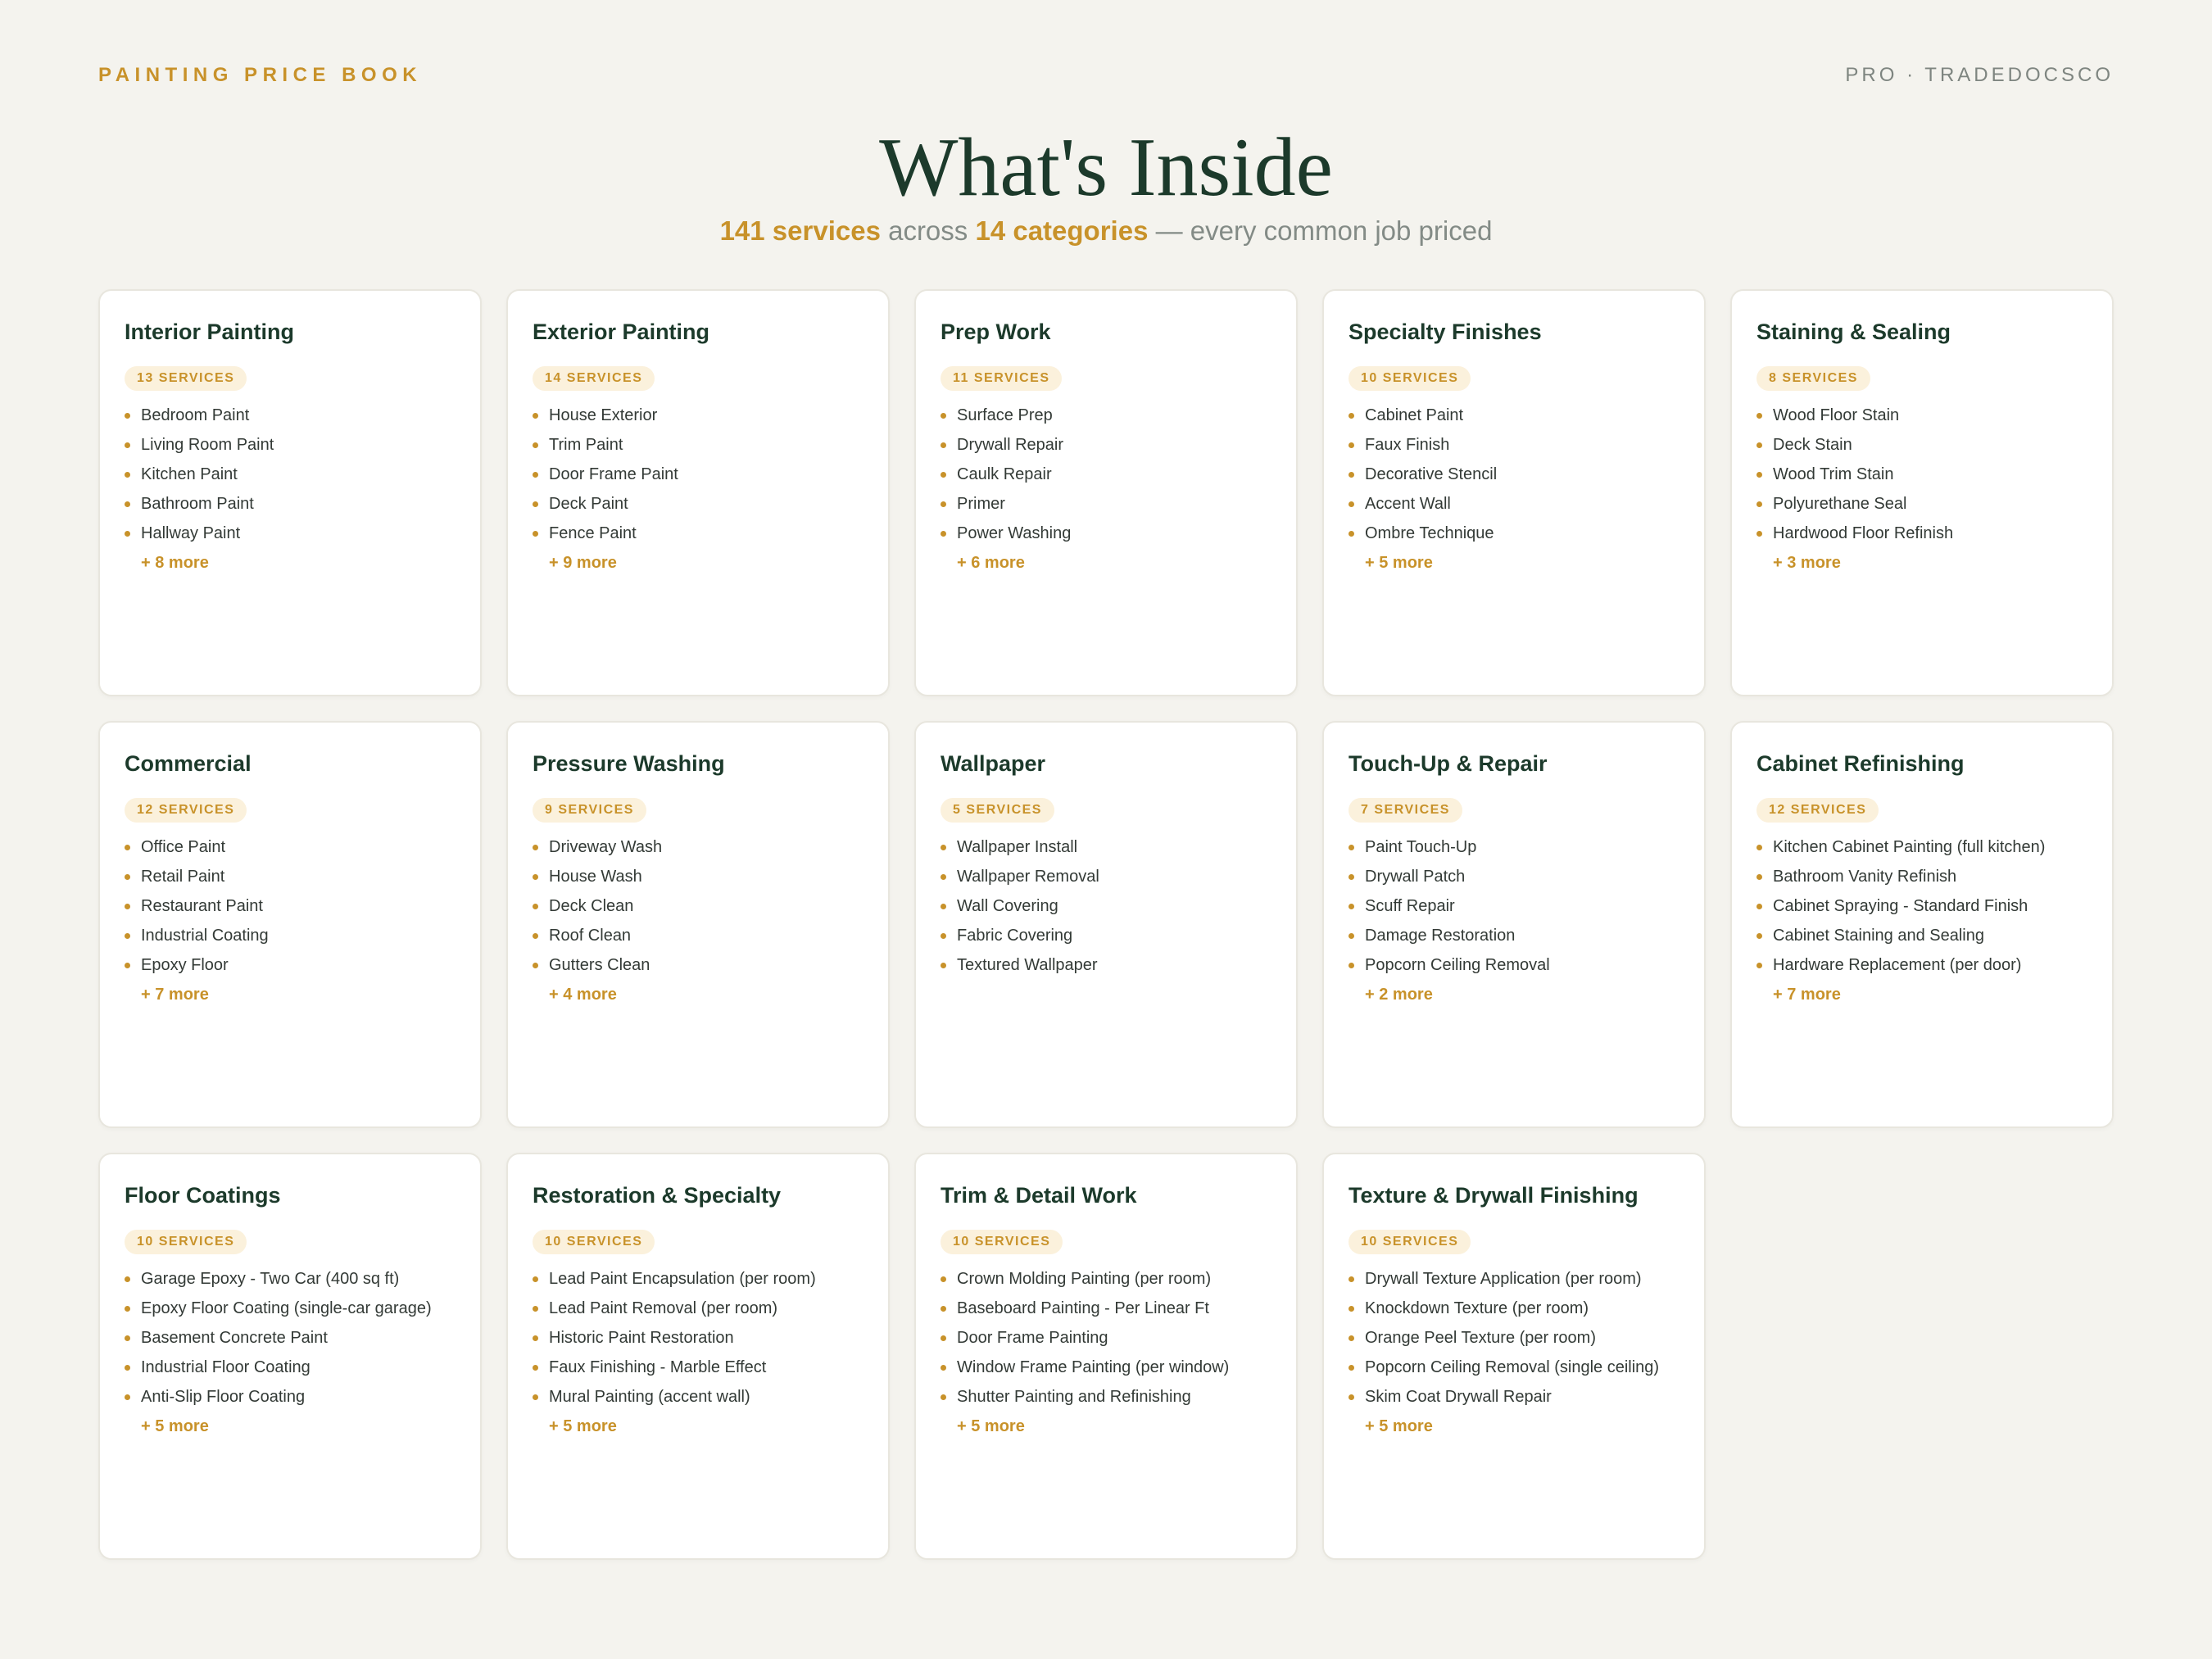 The width and height of the screenshot is (2212, 1659). Describe the element at coordinates (1399, 995) in the screenshot. I see `more-services-link: + 2 more` at that location.